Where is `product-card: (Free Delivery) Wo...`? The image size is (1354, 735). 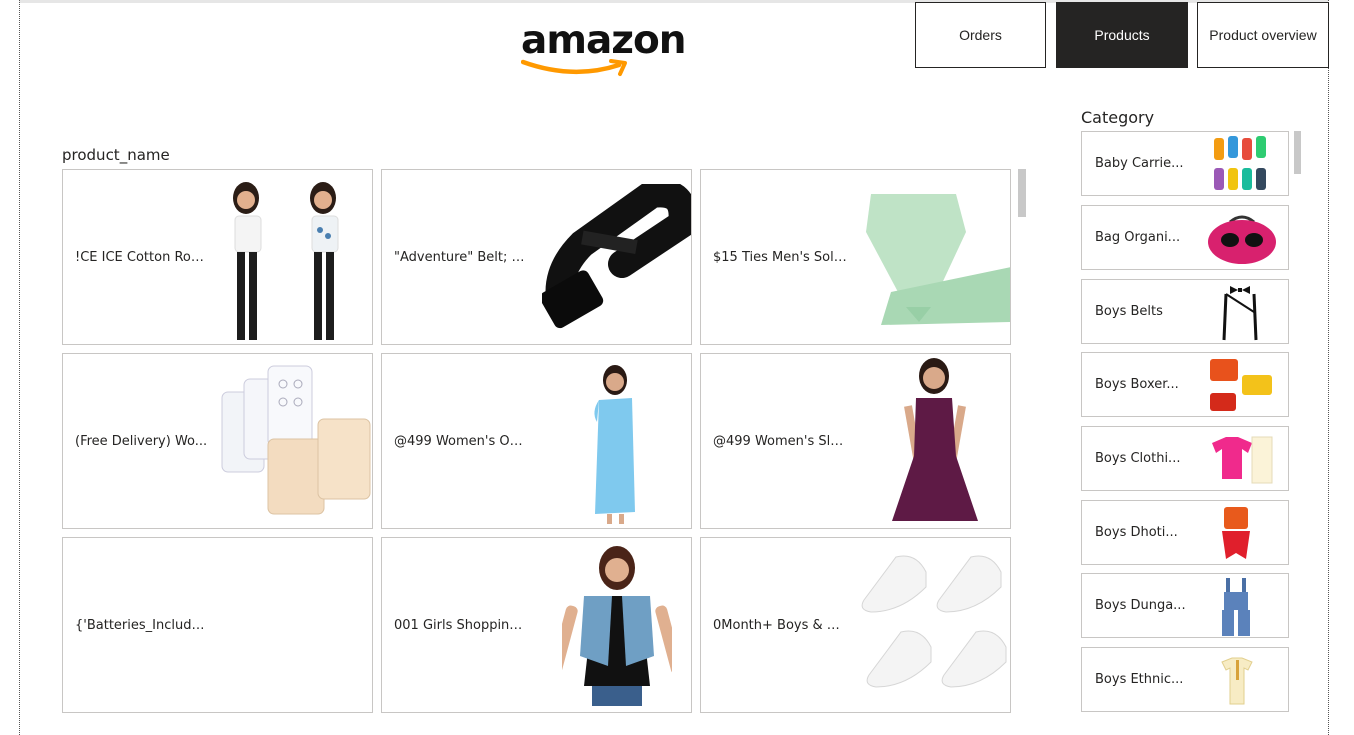
product-card: (Free Delivery) Wo... is located at coordinates (217, 441).